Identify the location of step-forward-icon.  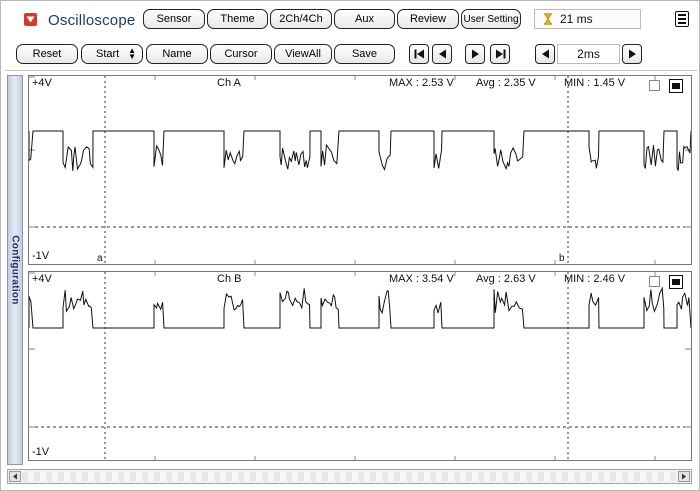
(475, 54).